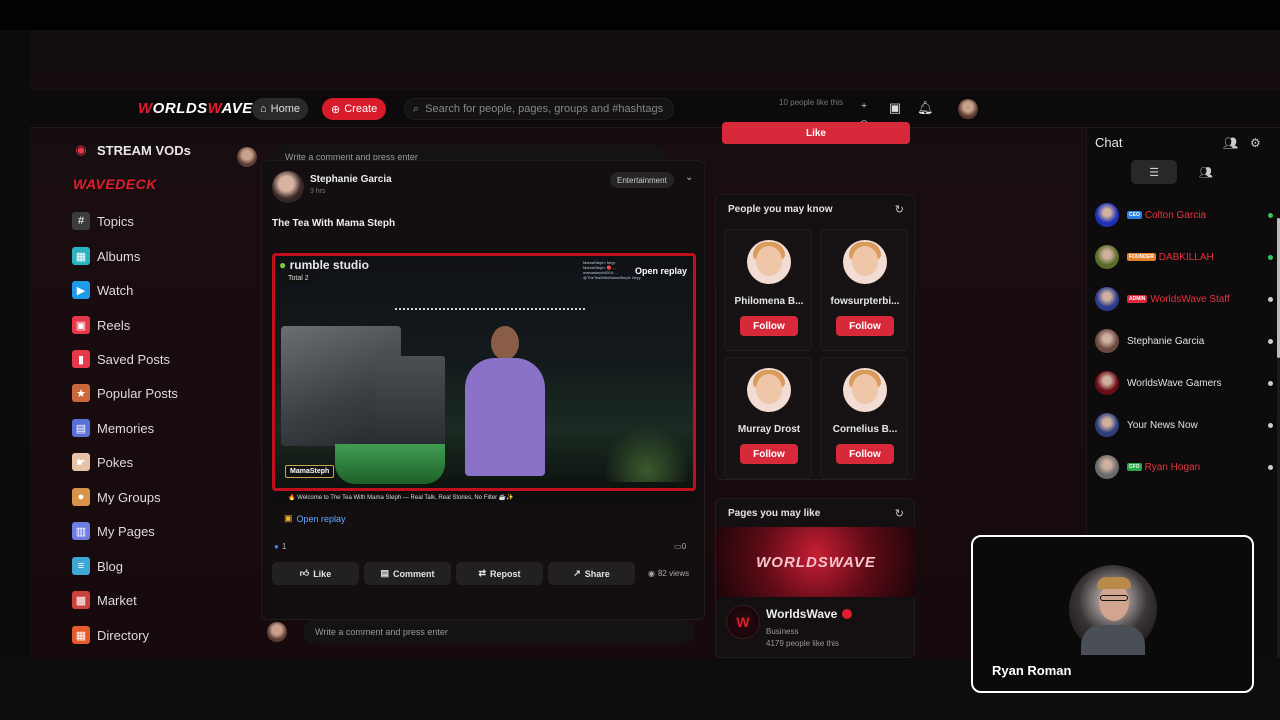 Image resolution: width=1280 pixels, height=720 pixels. Describe the element at coordinates (123, 635) in the screenshot. I see `sidebar-label: Directory` at that location.